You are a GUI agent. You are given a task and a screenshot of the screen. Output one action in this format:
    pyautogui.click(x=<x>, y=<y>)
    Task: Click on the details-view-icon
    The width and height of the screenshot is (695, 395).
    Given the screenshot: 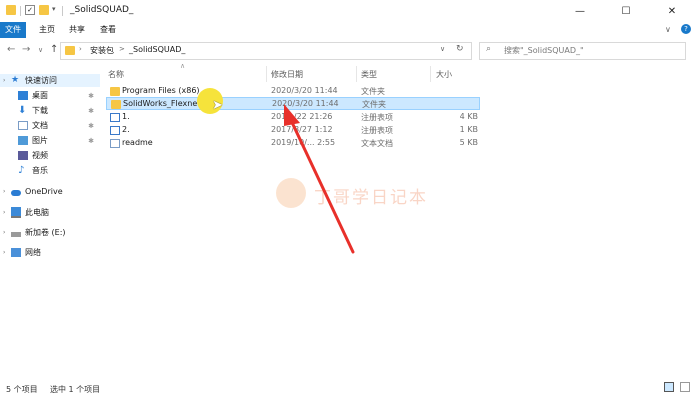 What is the action you would take?
    pyautogui.click(x=669, y=387)
    